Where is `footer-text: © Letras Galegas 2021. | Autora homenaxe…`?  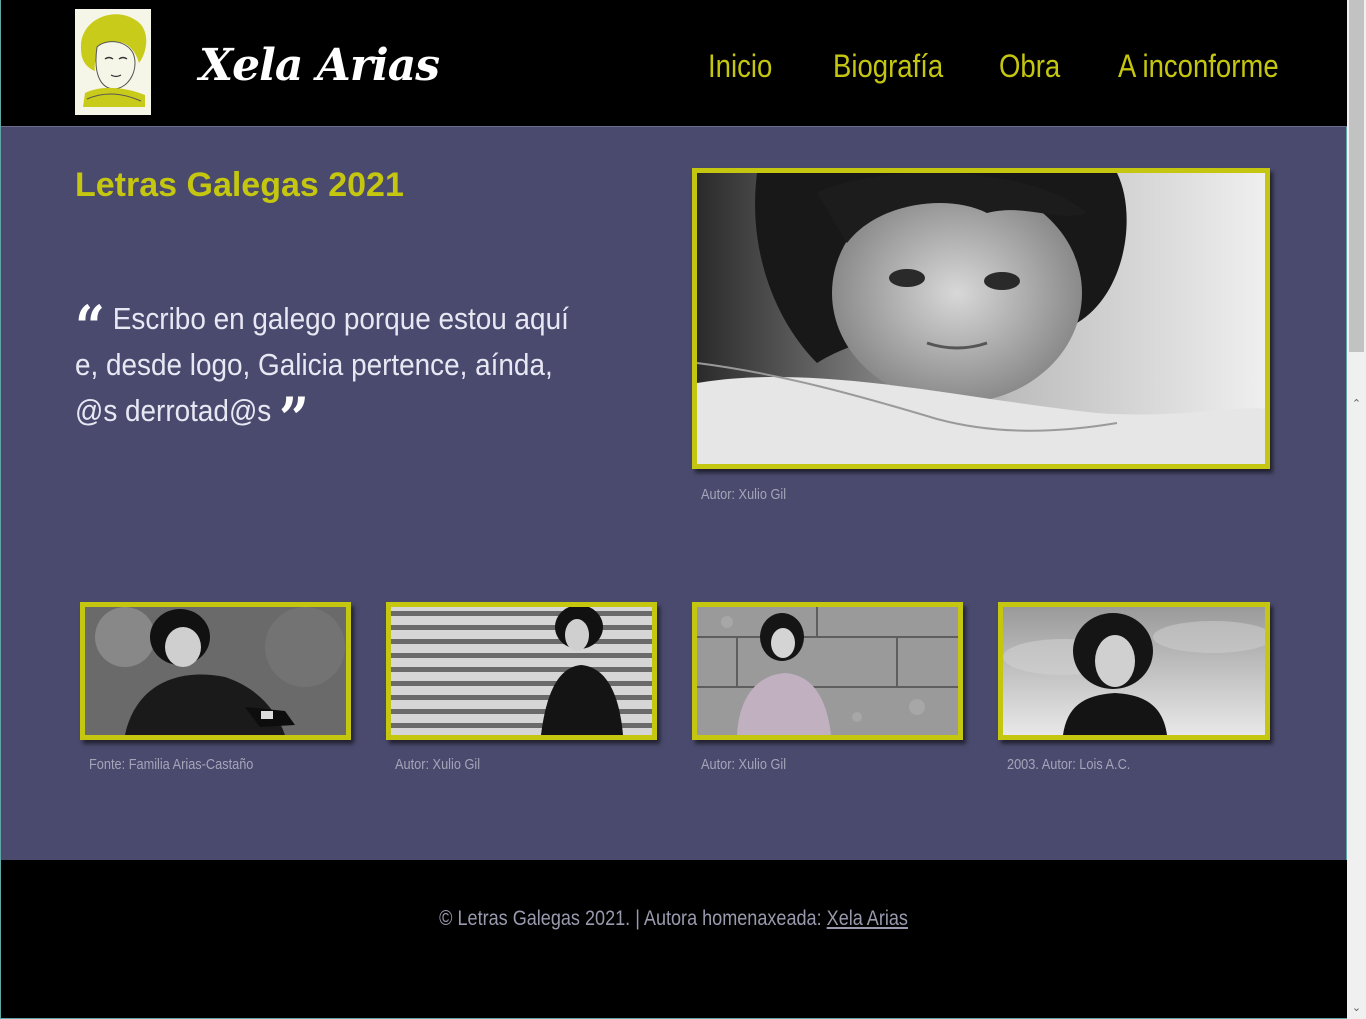
footer-text: © Letras Galegas 2021. | Autora homenaxe… is located at coordinates (674, 919).